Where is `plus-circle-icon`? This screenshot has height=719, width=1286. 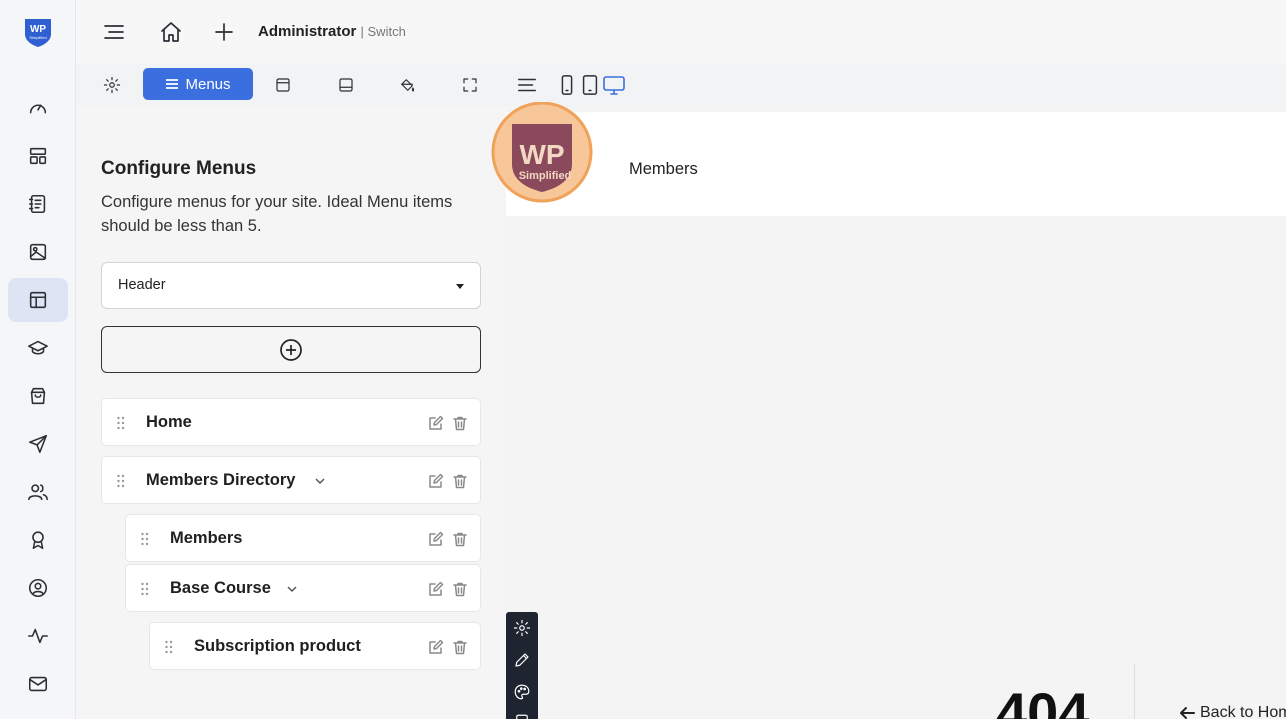 plus-circle-icon is located at coordinates (291, 349).